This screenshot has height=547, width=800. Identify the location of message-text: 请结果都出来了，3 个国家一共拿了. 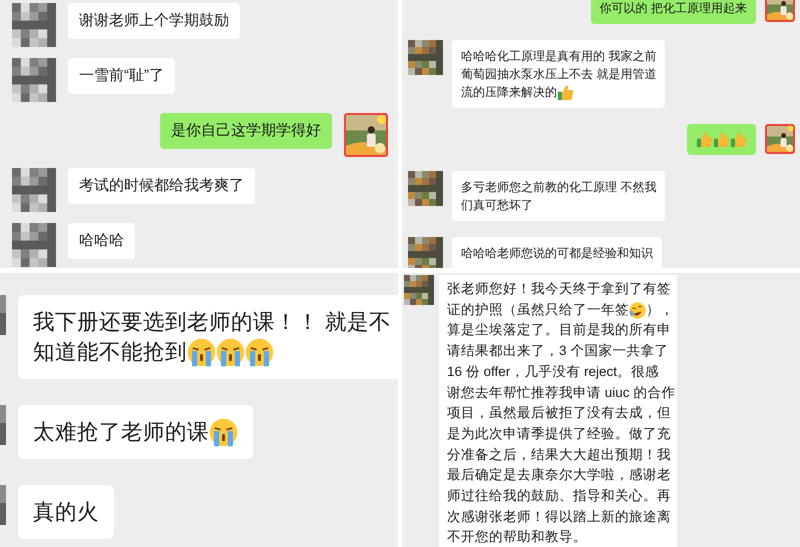
(557, 351).